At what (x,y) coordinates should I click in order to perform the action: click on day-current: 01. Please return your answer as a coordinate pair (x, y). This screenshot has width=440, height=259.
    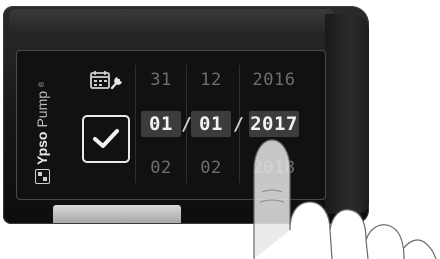
    Looking at the image, I should click on (161, 124).